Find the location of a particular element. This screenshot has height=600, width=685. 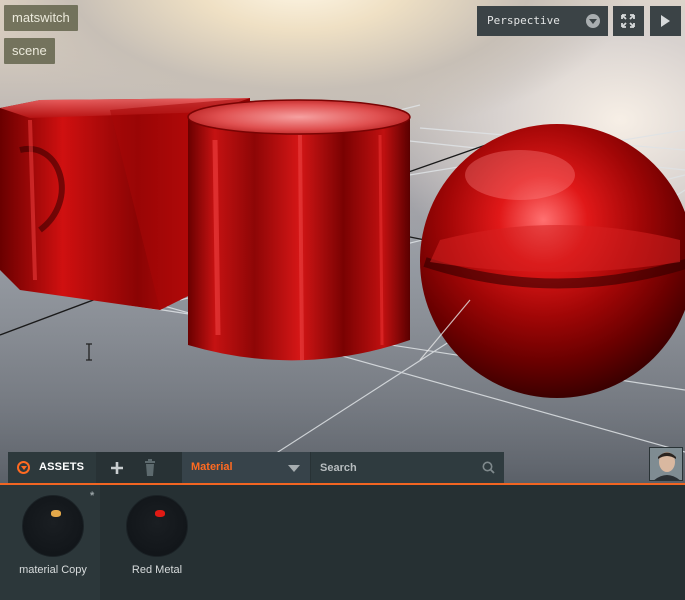

add-asset-button is located at coordinates (117, 468).